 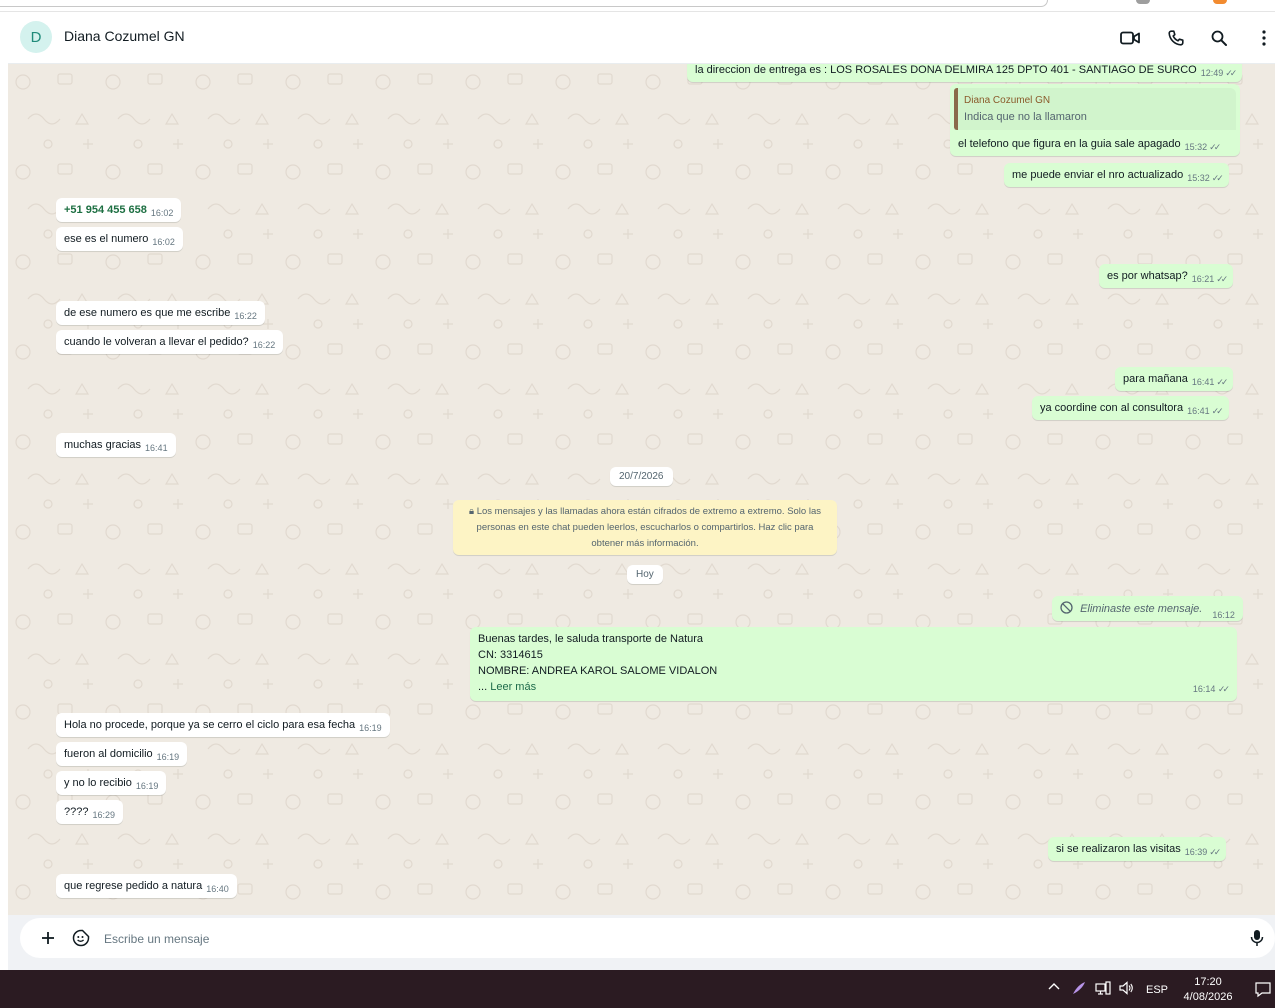 What do you see at coordinates (81, 938) in the screenshot?
I see `emoji-sticker-icon` at bounding box center [81, 938].